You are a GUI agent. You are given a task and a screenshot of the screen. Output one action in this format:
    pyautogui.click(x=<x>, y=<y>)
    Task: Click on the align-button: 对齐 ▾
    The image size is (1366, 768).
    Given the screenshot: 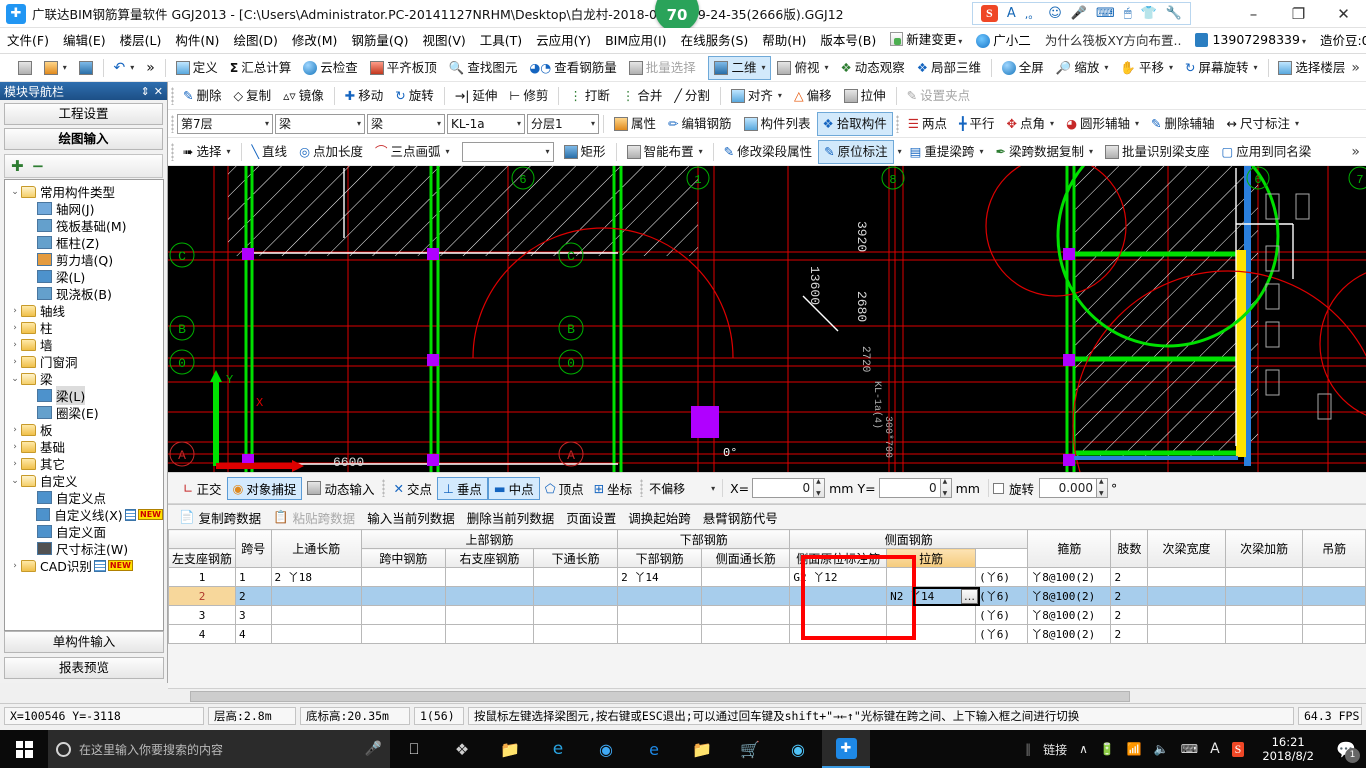 What is the action you would take?
    pyautogui.click(x=756, y=96)
    